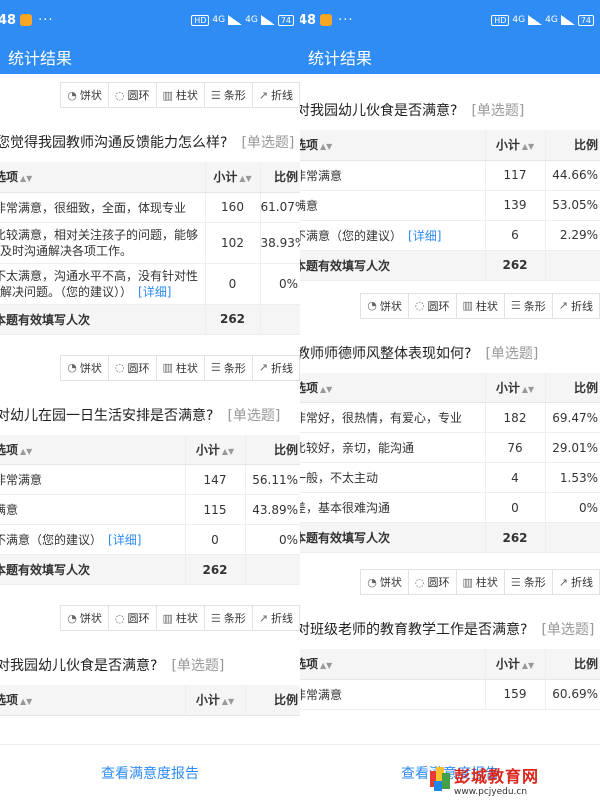  I want to click on watermark-url: www.pcjyedu.cn, so click(491, 792).